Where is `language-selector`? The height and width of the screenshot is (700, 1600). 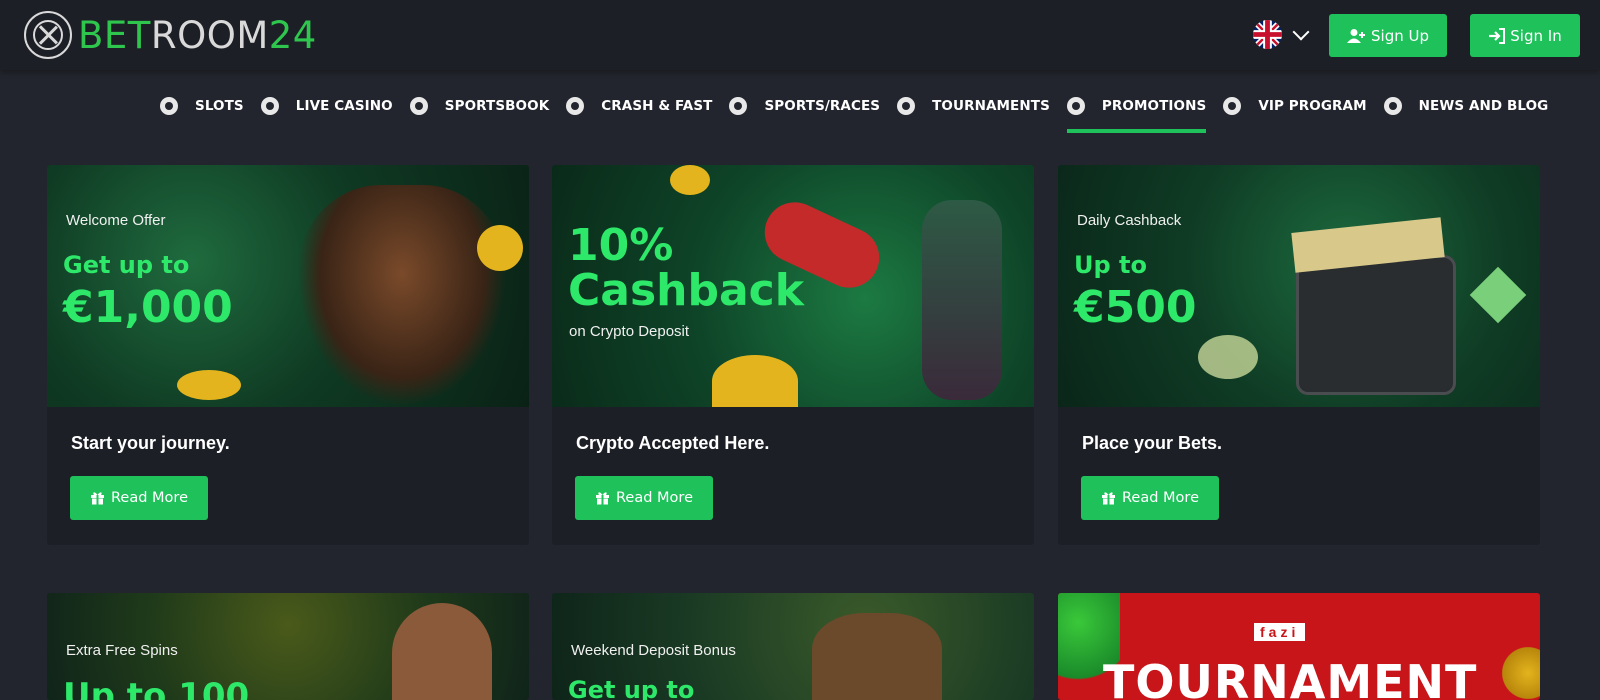 language-selector is located at coordinates (1281, 34).